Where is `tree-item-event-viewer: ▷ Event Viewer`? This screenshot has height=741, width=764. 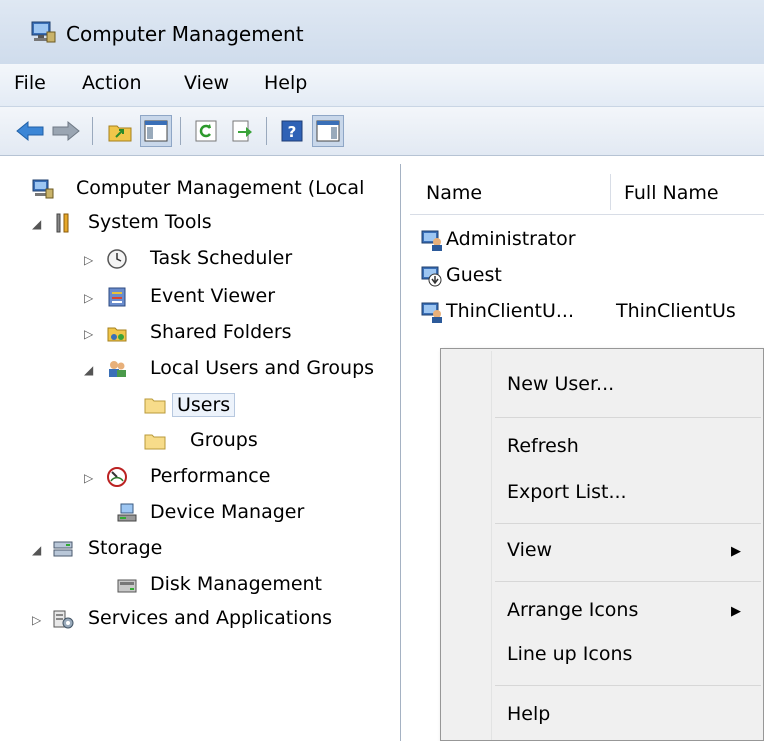
tree-item-event-viewer: ▷ Event Viewer is located at coordinates (211, 298).